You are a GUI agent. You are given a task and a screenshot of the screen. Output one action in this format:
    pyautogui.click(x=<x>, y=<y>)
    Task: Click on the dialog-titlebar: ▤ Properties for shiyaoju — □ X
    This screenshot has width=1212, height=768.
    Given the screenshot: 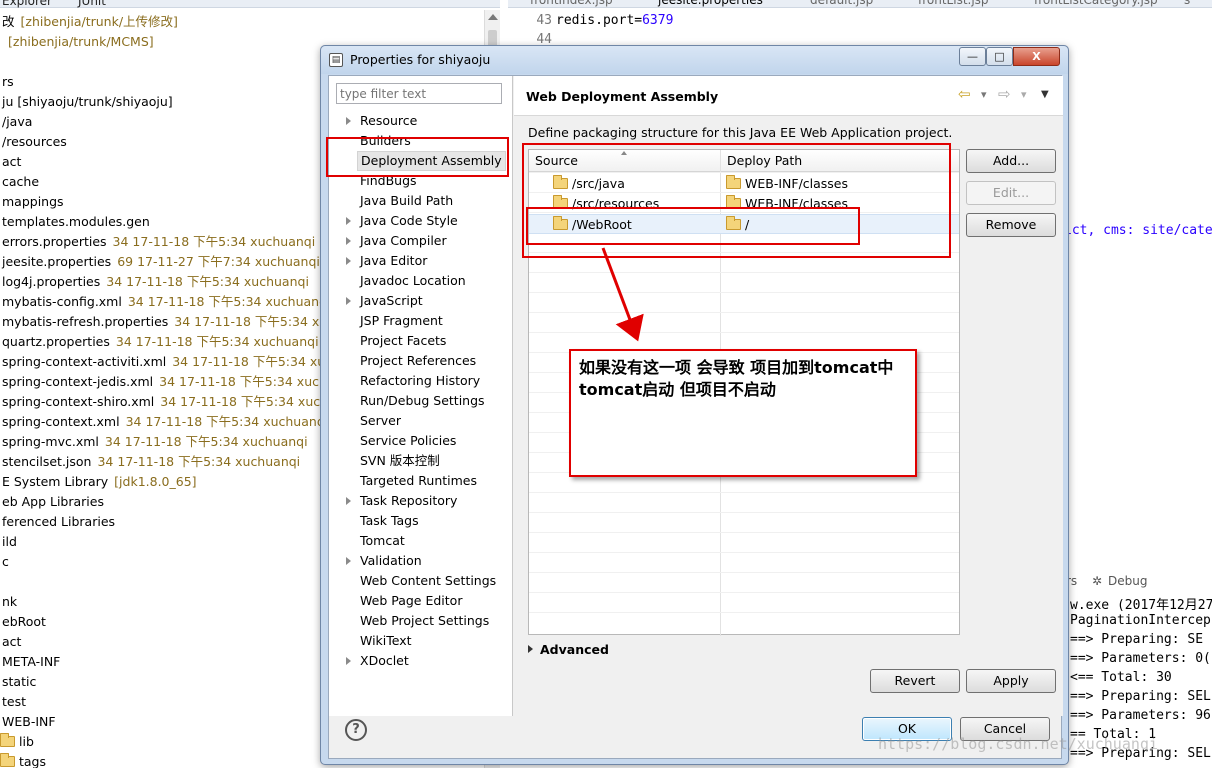 What is the action you would take?
    pyautogui.click(x=694, y=60)
    